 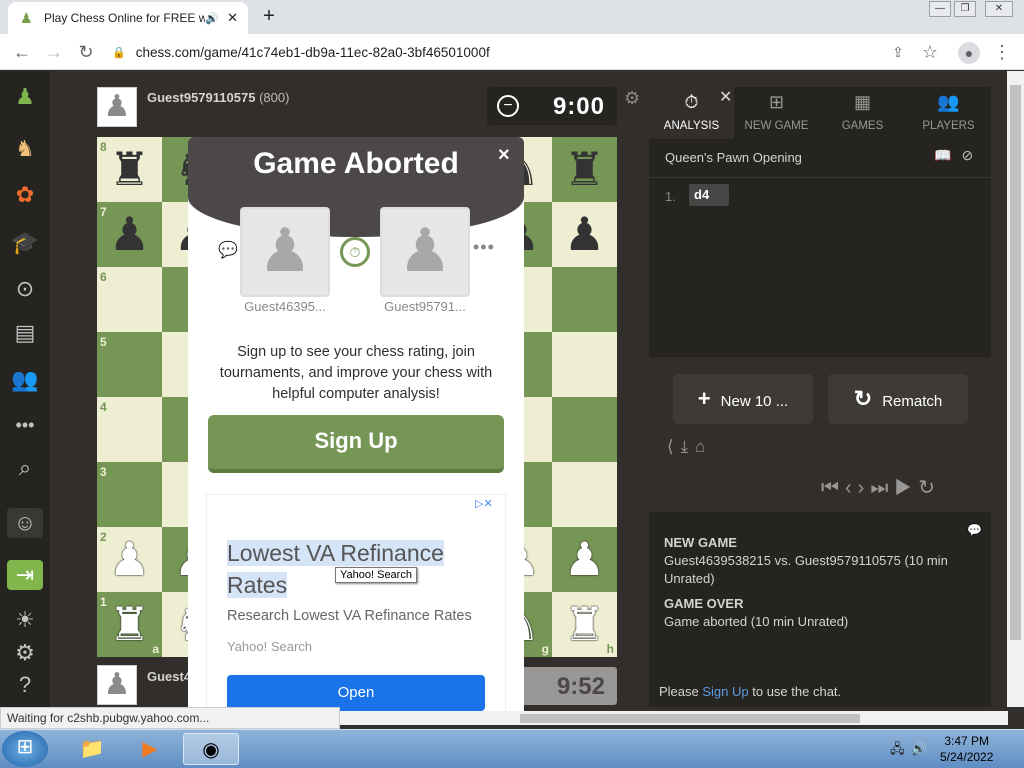 What do you see at coordinates (25, 468) in the screenshot?
I see `search-icon: ⌕` at bounding box center [25, 468].